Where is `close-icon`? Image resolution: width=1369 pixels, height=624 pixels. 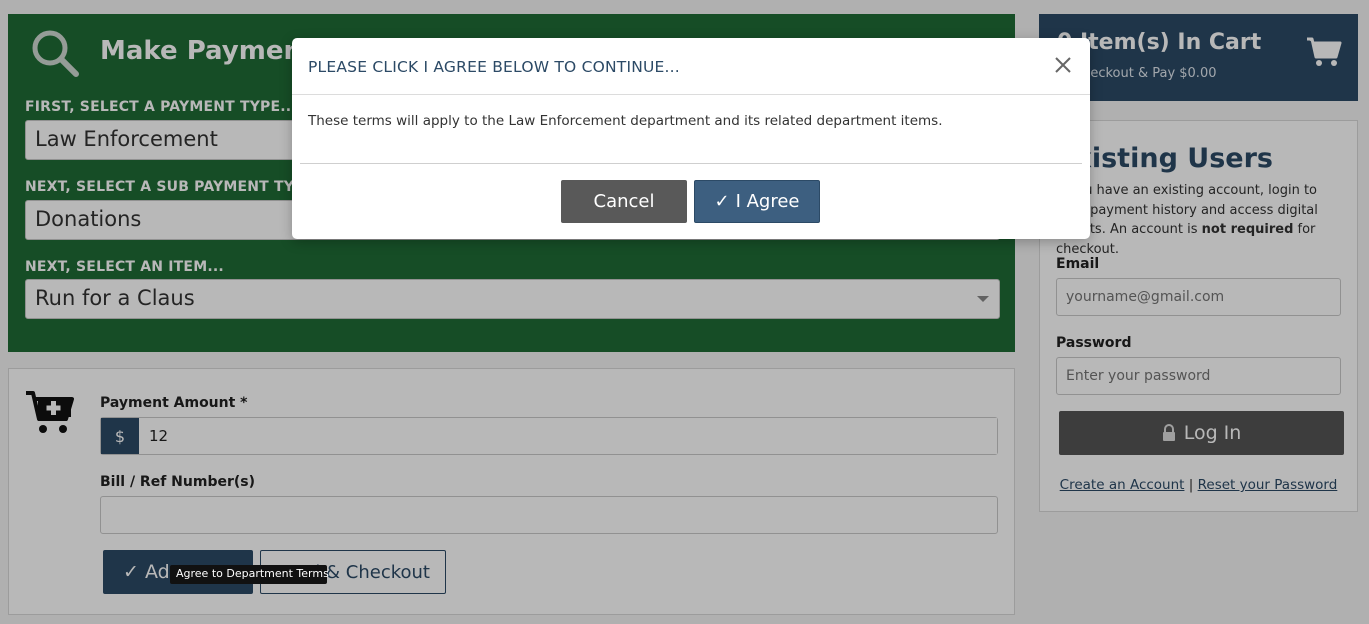 close-icon is located at coordinates (1063, 65).